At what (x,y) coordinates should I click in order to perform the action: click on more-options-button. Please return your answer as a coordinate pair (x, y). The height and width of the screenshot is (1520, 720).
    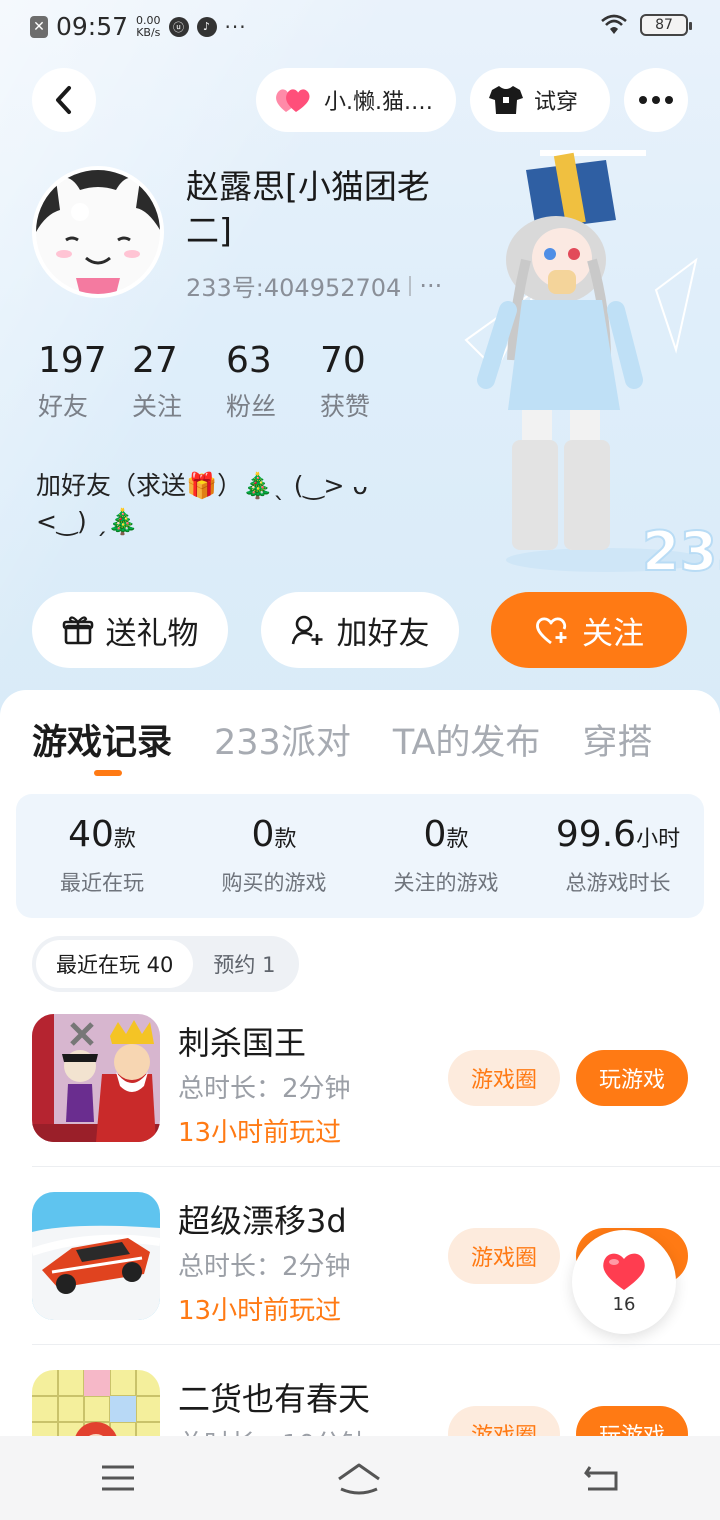
    Looking at the image, I should click on (656, 100).